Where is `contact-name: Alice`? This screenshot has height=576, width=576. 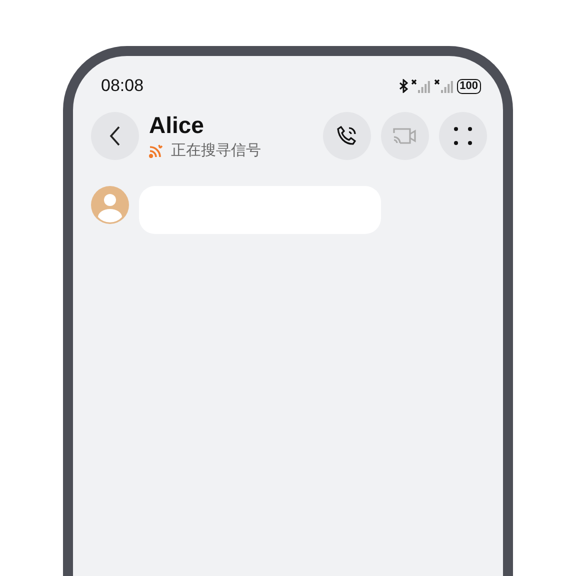 contact-name: Alice is located at coordinates (177, 125).